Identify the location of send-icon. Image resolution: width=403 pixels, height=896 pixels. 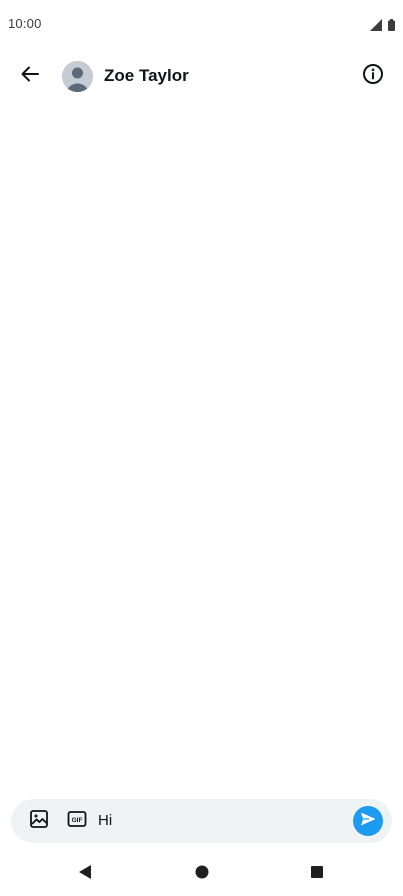
(368, 821).